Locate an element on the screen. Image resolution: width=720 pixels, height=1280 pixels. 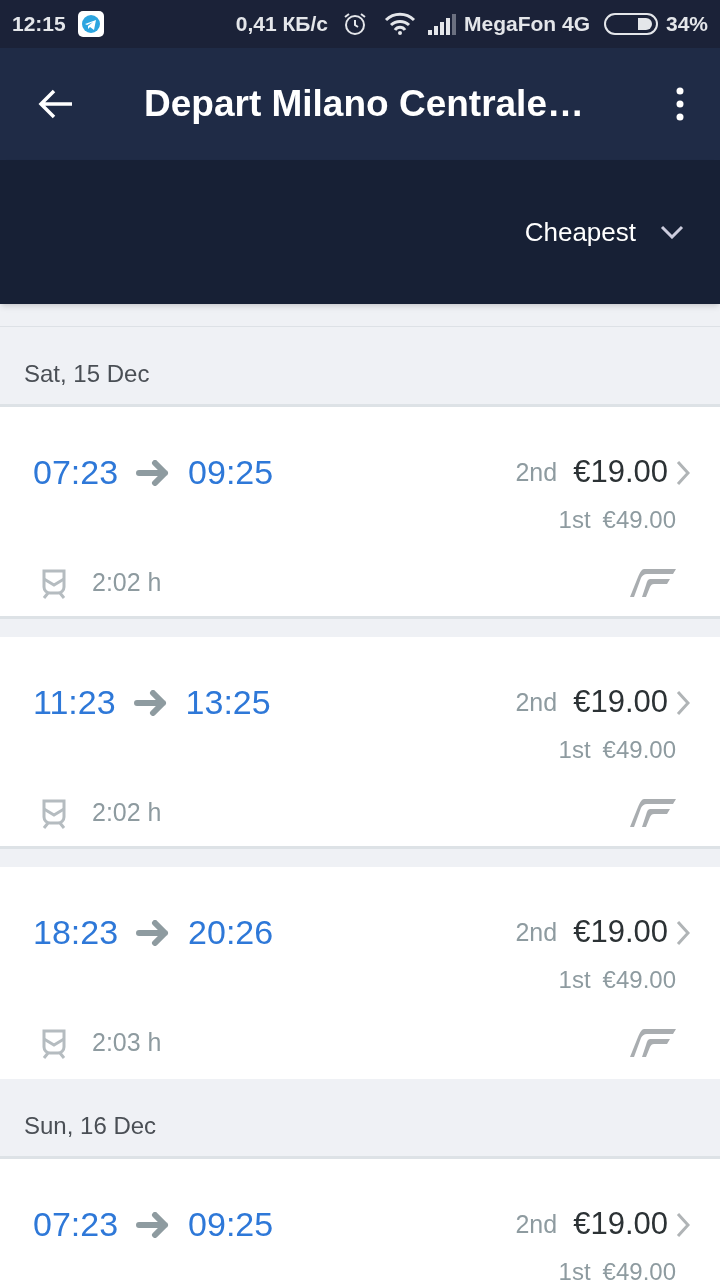
network-speed: 0,41 КБ/с is located at coordinates (281, 24).